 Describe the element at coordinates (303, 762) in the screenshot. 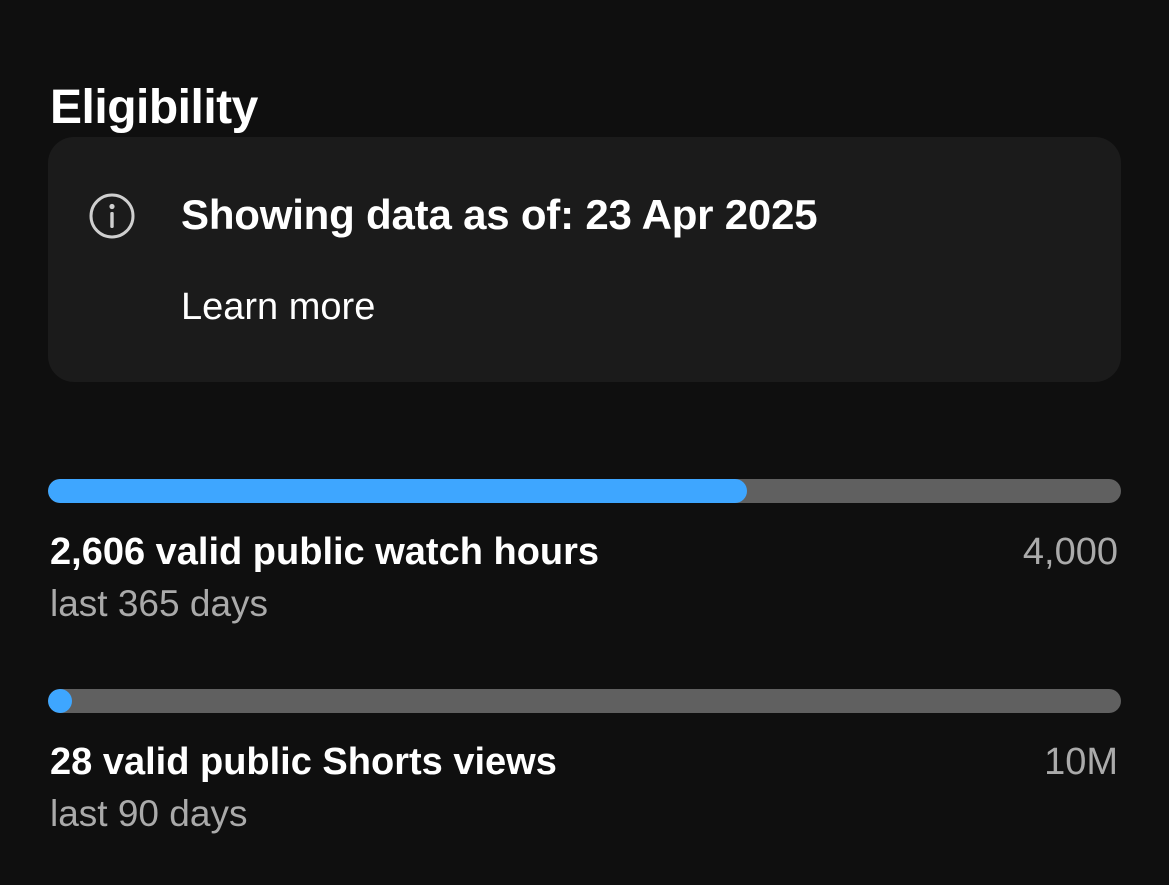

I see `shorts-views-label: 28 valid public Shorts views` at that location.